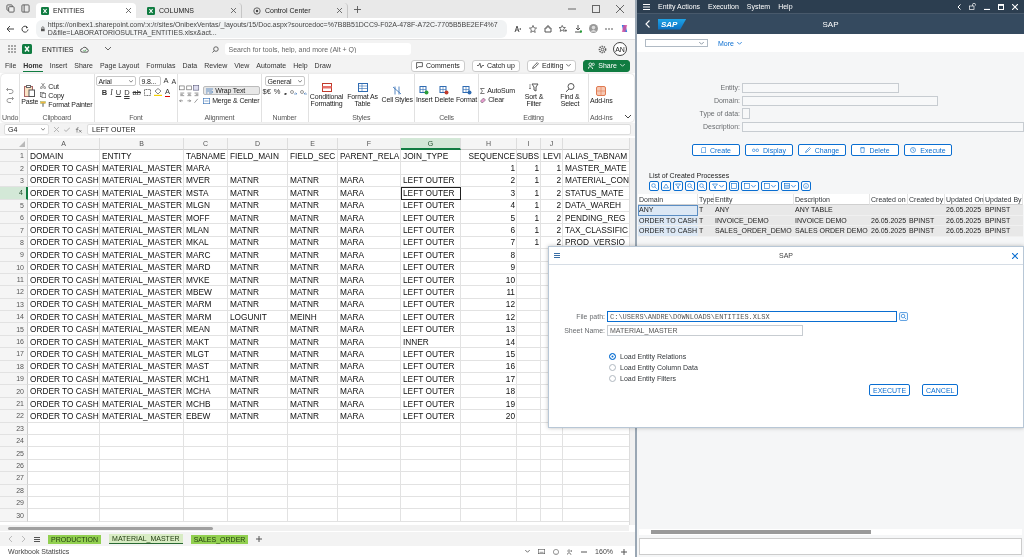 The image size is (1024, 557). I want to click on cell: 16, so click(489, 367).